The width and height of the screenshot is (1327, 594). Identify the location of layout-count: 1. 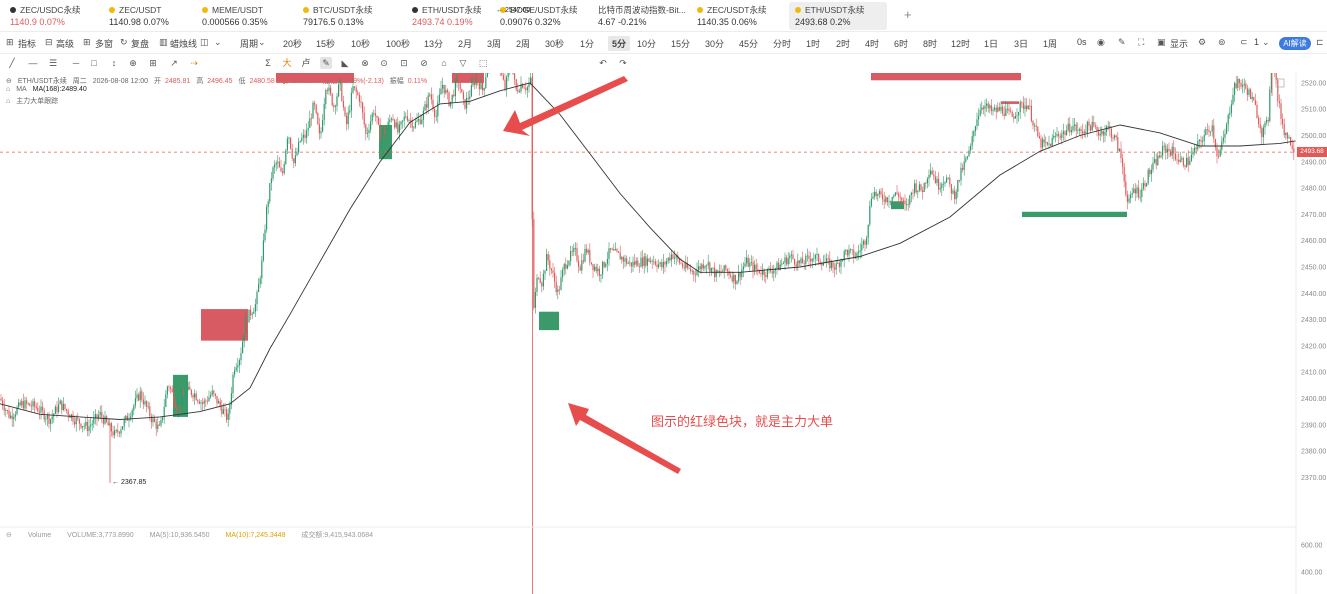
(1256, 42).